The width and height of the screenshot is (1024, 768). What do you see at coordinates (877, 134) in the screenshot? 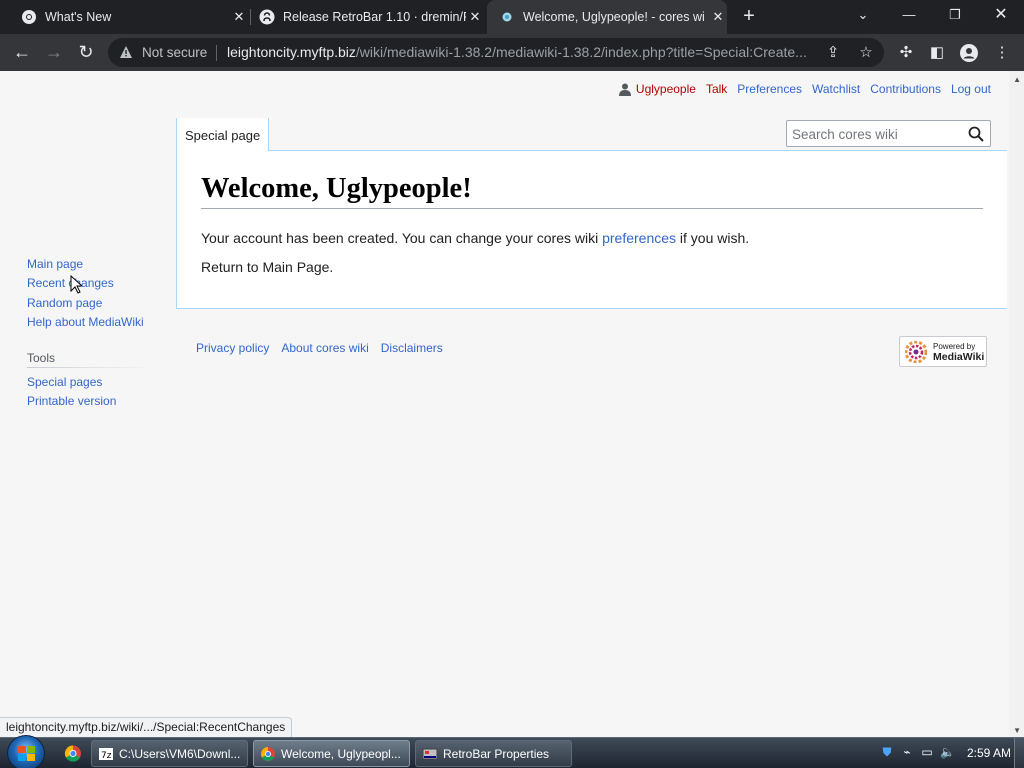
I see `search-input` at bounding box center [877, 134].